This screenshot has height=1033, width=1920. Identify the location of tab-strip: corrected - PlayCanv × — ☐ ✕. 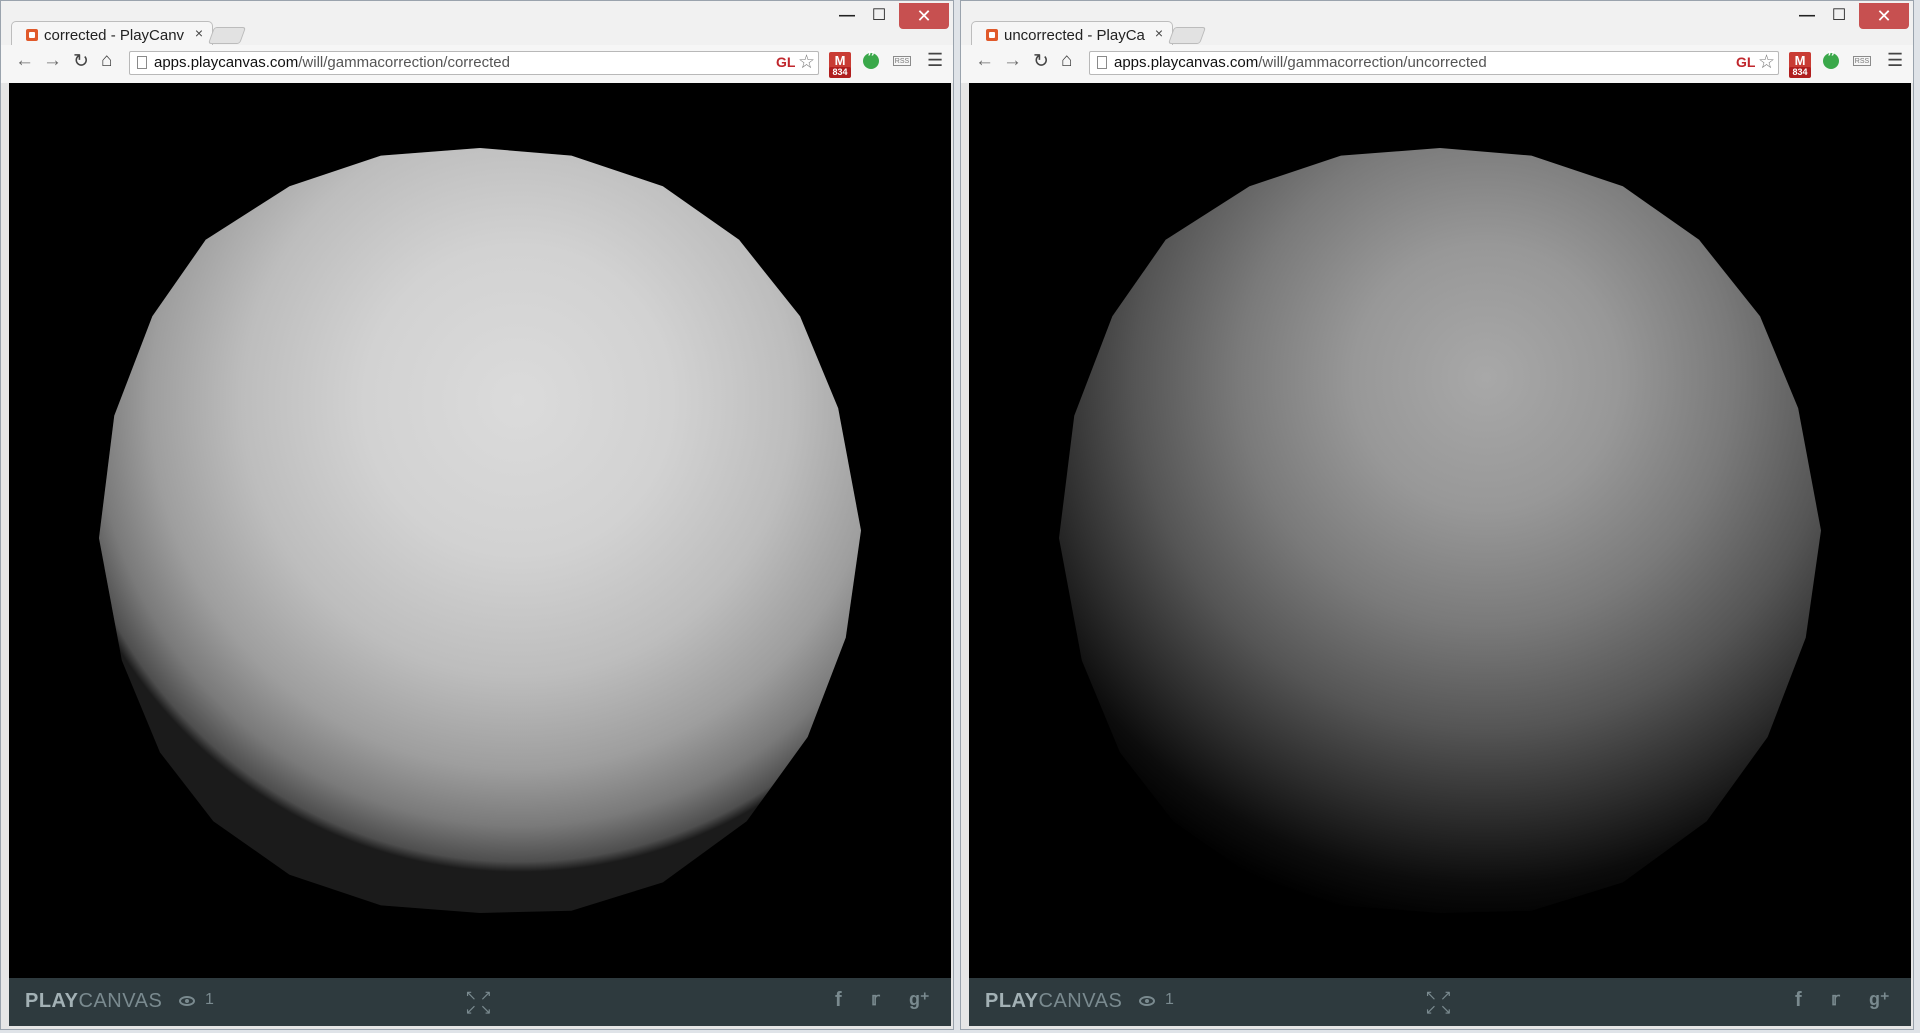
(477, 24).